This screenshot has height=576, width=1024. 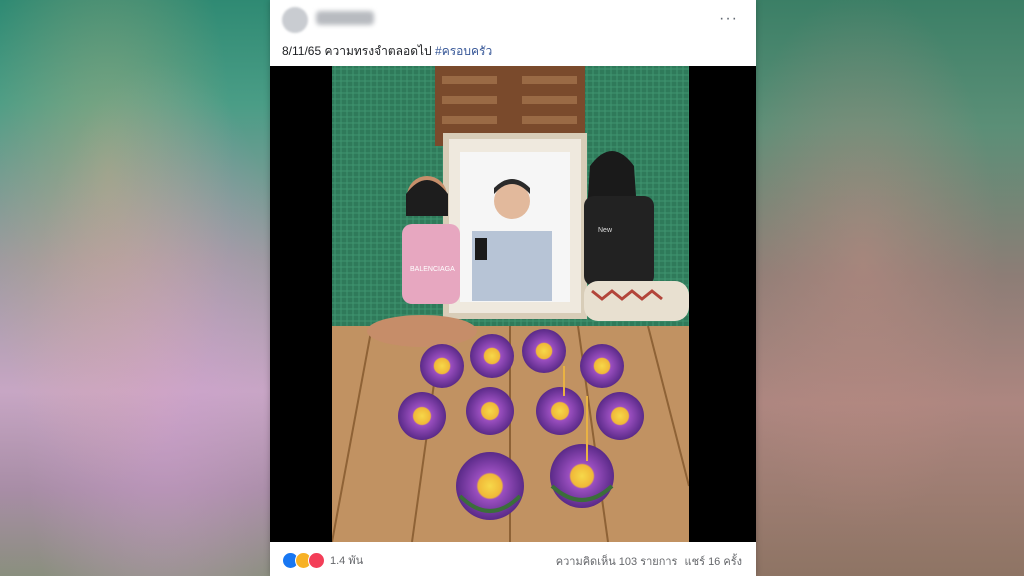 I want to click on hashtag-link: #ครอบครัว, so click(x=463, y=51).